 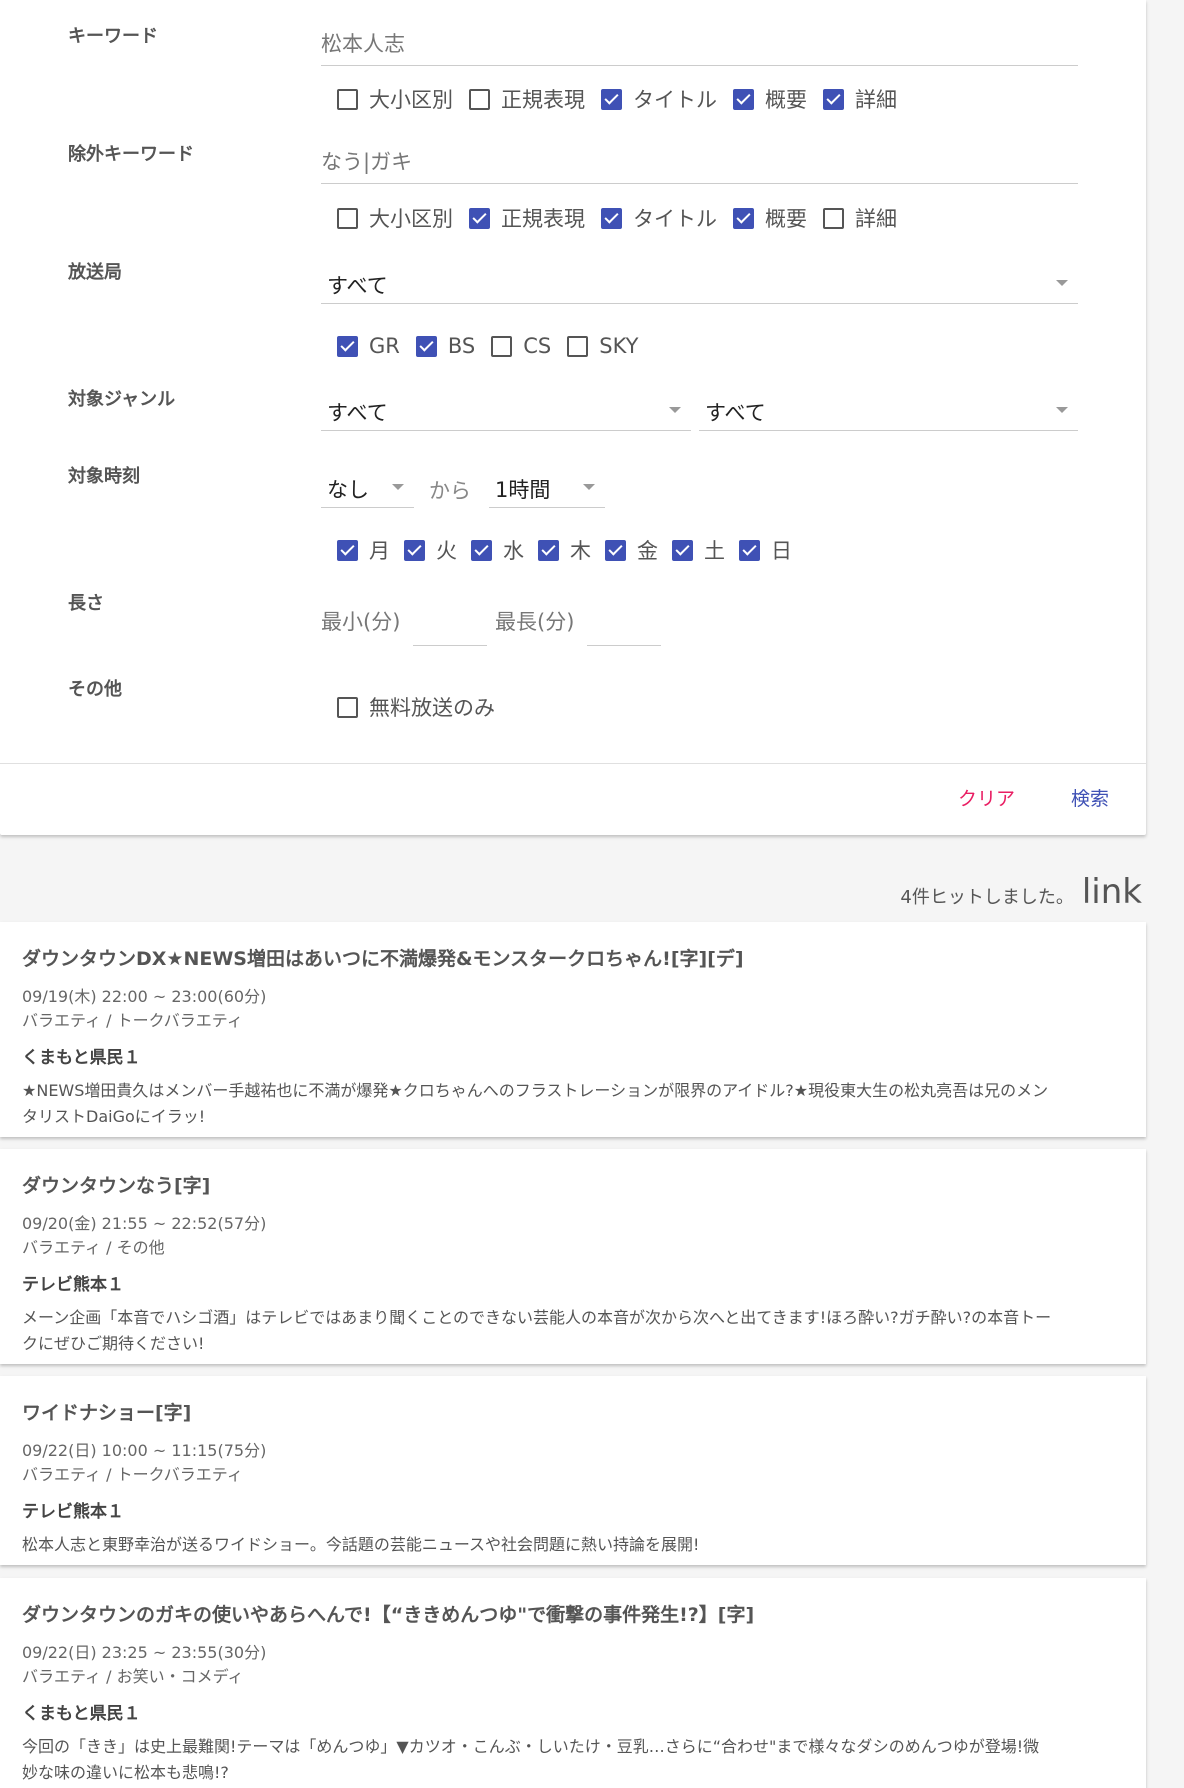 What do you see at coordinates (675, 219) in the screenshot?
I see `checkbox-label: タイトル` at bounding box center [675, 219].